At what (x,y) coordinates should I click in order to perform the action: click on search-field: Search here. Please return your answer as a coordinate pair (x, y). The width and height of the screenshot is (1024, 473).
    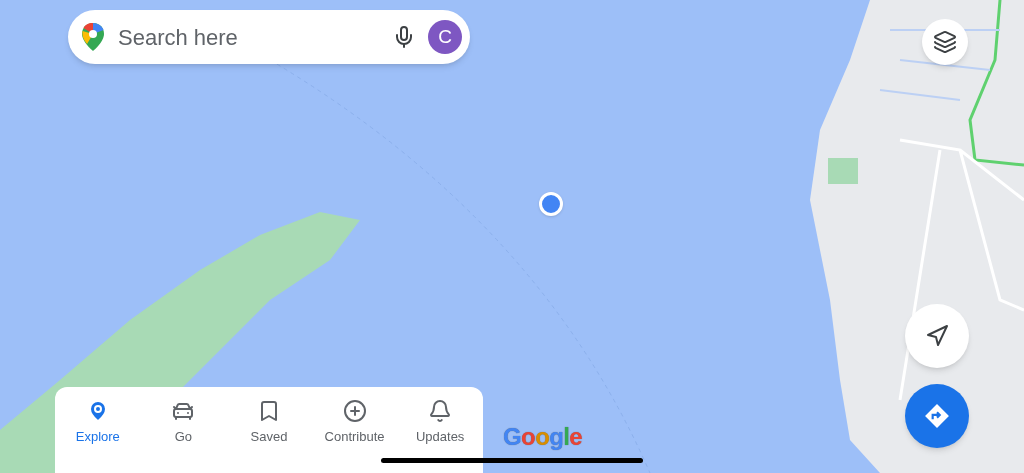
    Looking at the image, I should click on (249, 37).